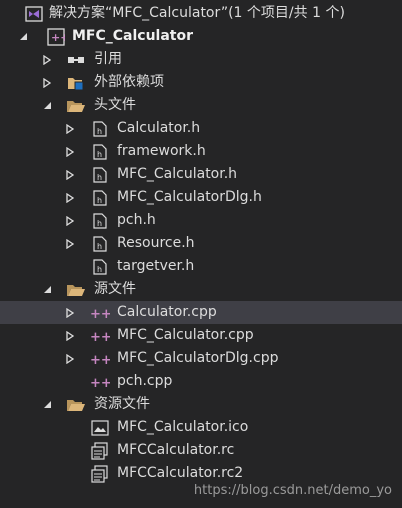  I want to click on external-deps-icon, so click(76, 82).